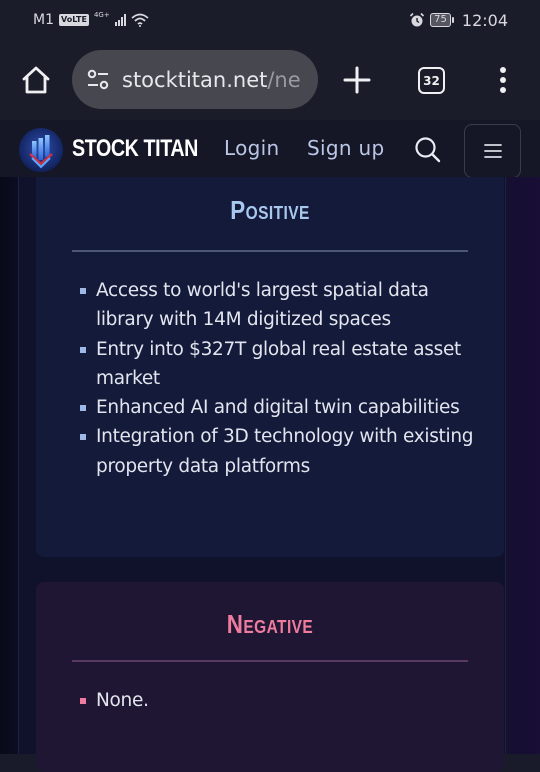  I want to click on positive-divider, so click(270, 251).